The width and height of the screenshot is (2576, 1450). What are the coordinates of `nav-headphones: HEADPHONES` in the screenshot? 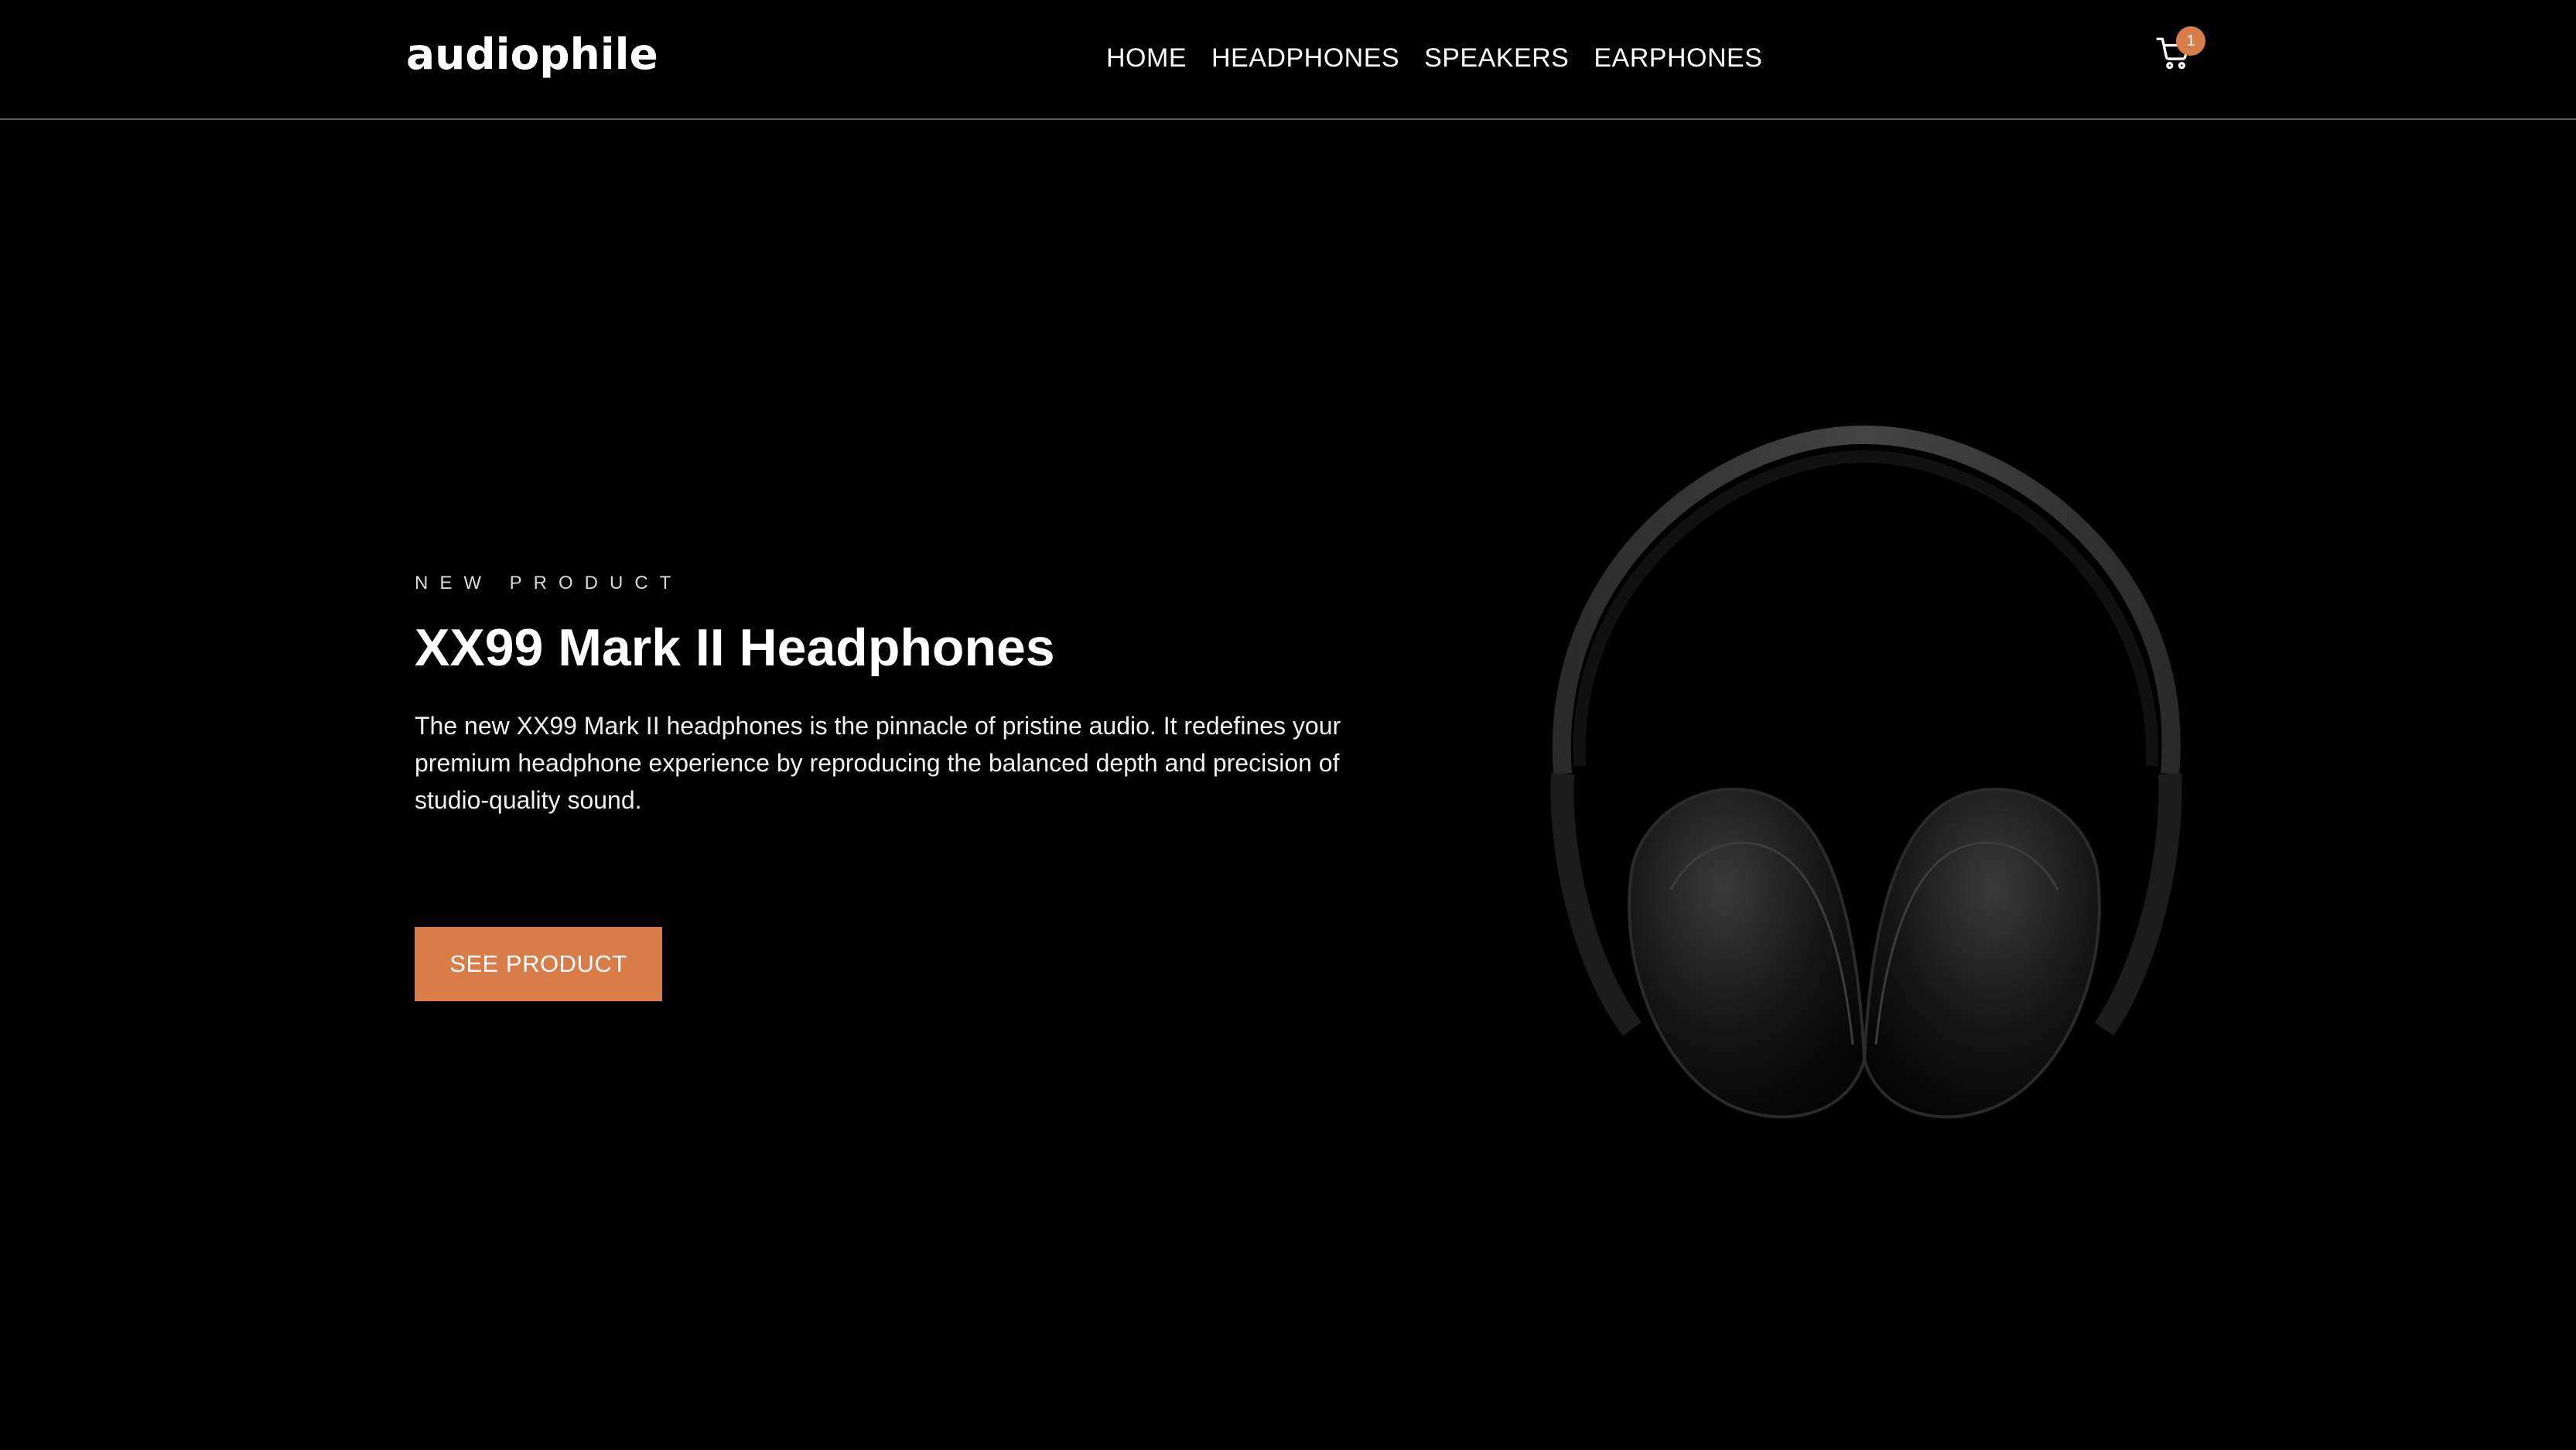 It's located at (1305, 59).